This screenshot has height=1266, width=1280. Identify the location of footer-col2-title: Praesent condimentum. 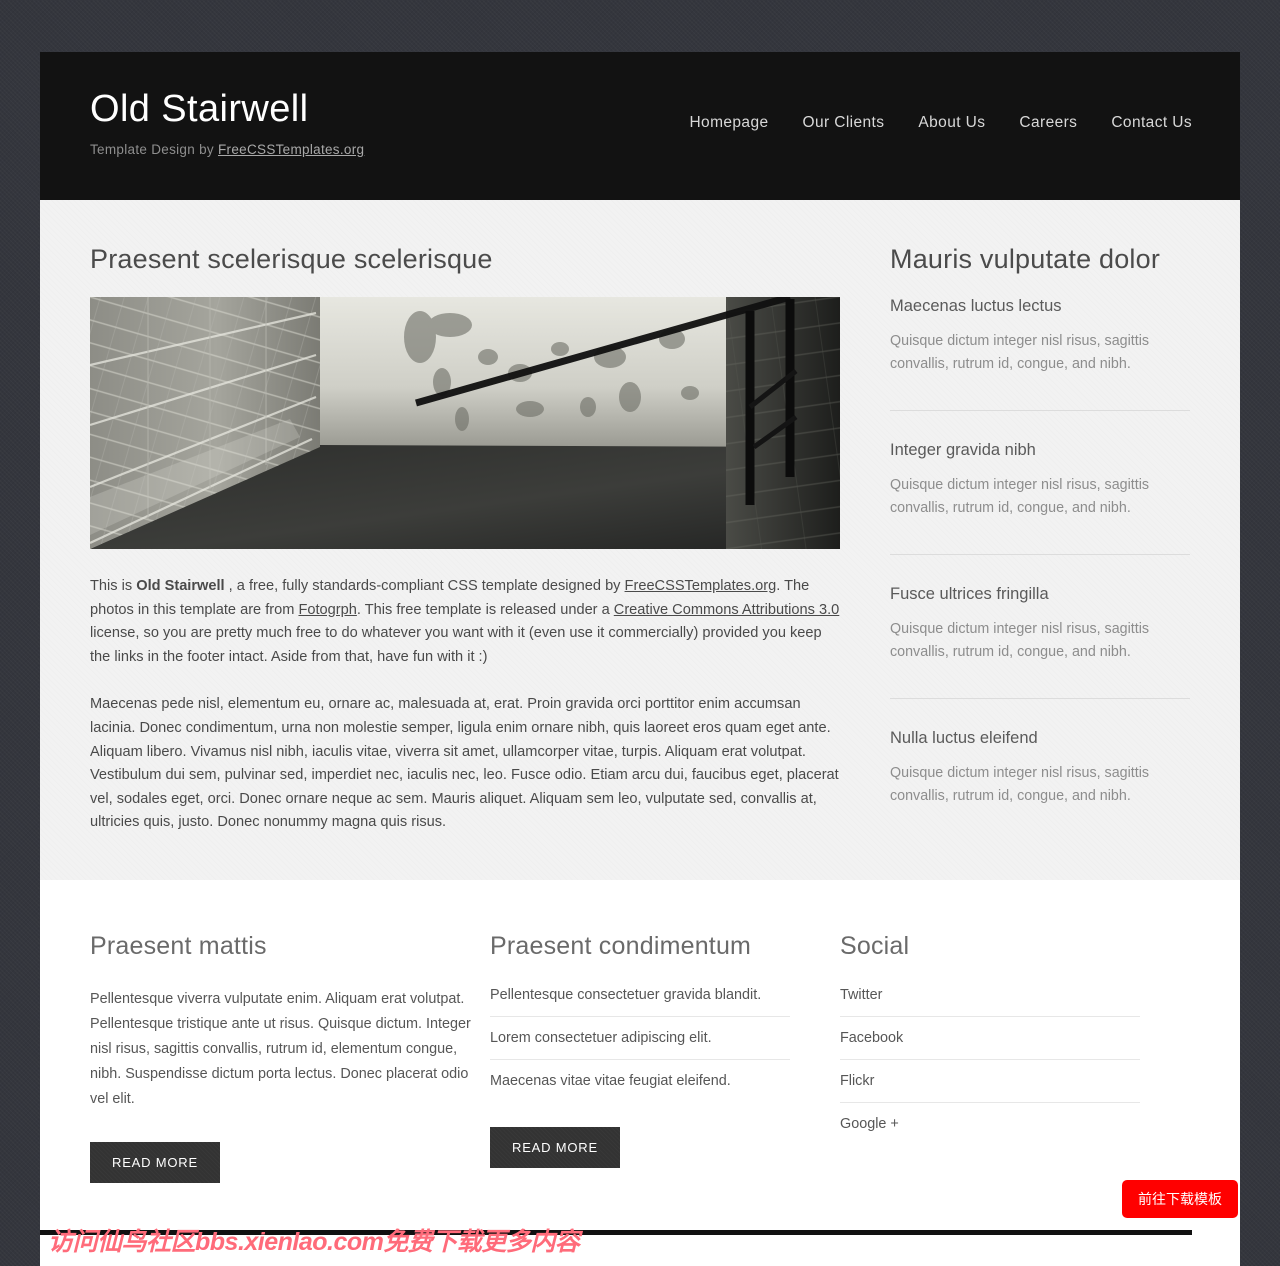
(621, 946).